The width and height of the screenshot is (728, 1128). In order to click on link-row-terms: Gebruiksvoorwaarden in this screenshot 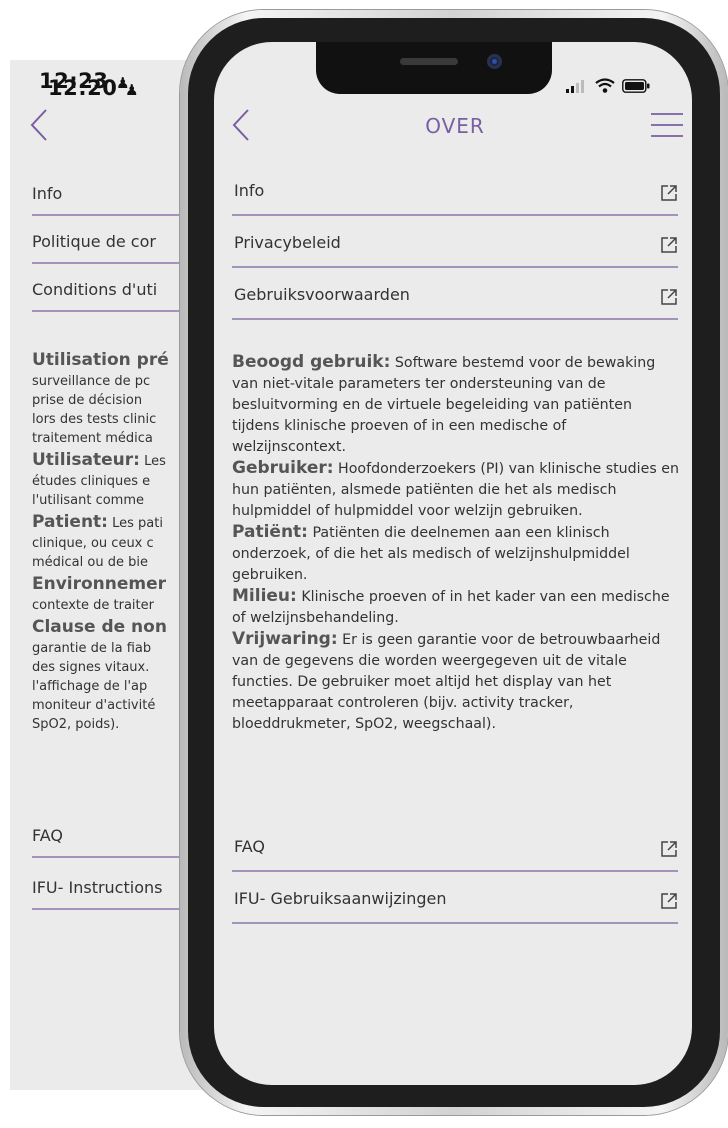, I will do `click(455, 300)`.